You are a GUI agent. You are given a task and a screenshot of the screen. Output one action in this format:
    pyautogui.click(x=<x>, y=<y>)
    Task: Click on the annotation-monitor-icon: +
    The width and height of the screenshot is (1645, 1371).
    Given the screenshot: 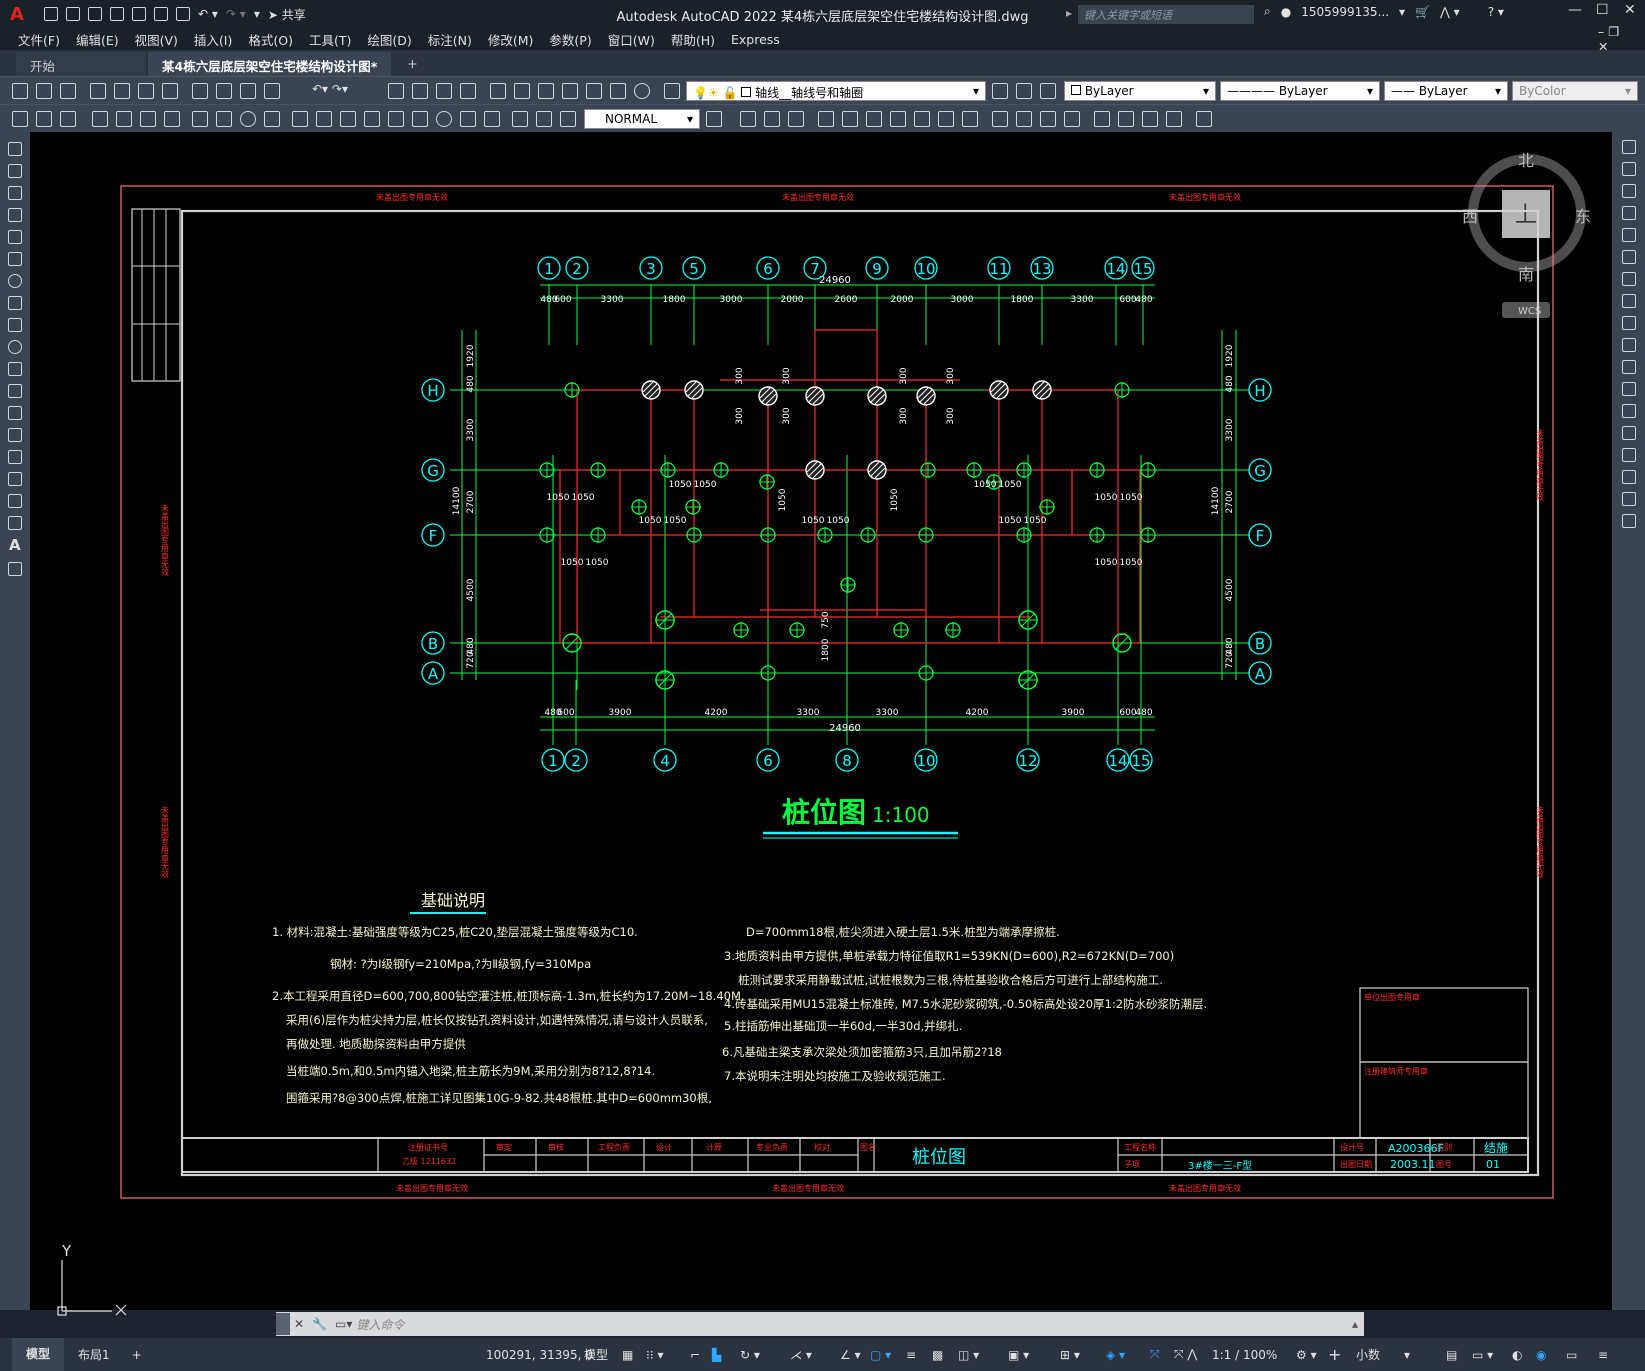 What is the action you would take?
    pyautogui.click(x=1334, y=1354)
    